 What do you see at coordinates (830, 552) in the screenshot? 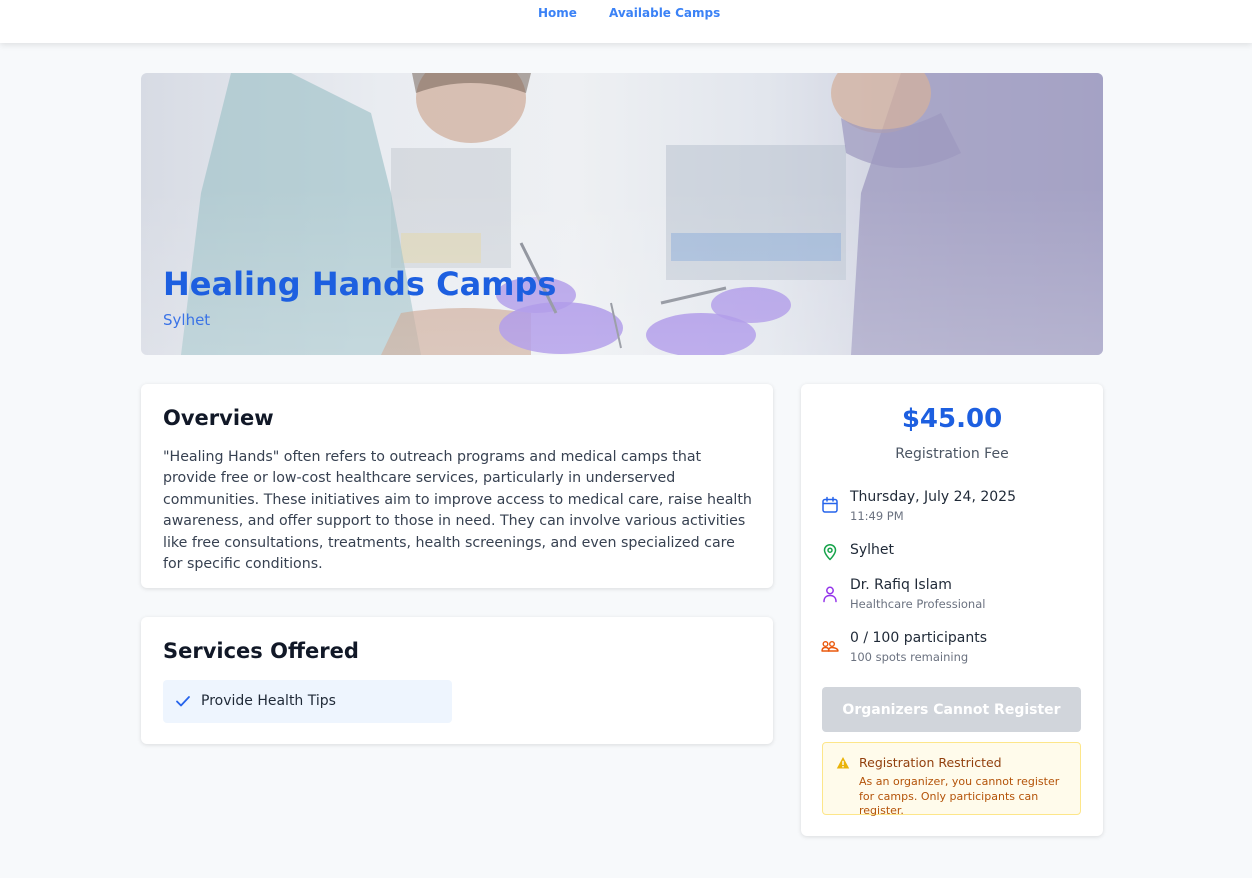
I see `map-pin-icon` at bounding box center [830, 552].